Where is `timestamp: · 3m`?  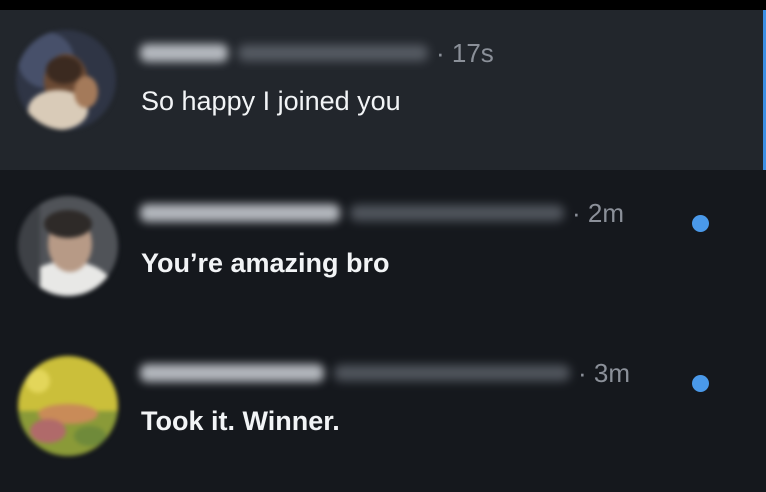 timestamp: · 3m is located at coordinates (604, 372).